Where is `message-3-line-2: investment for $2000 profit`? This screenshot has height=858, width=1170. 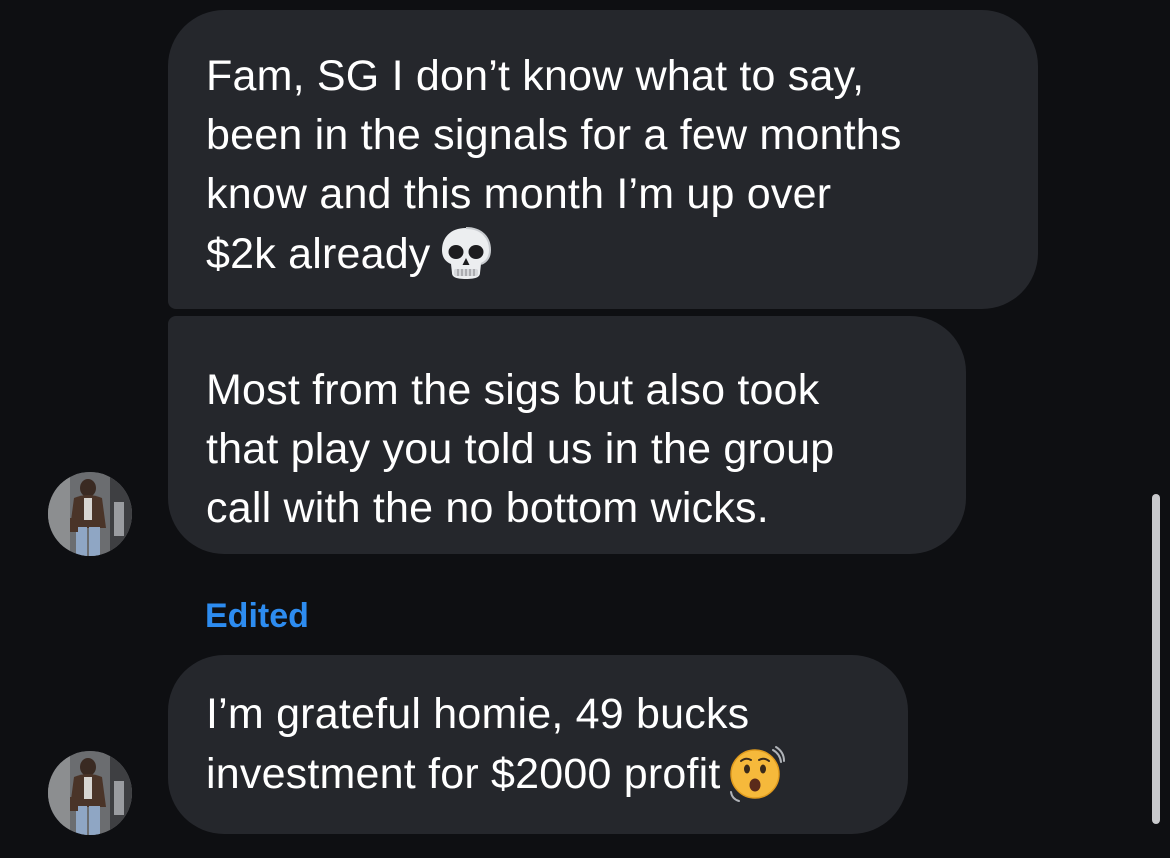 message-3-line-2: investment for $2000 profit is located at coordinates (538, 781).